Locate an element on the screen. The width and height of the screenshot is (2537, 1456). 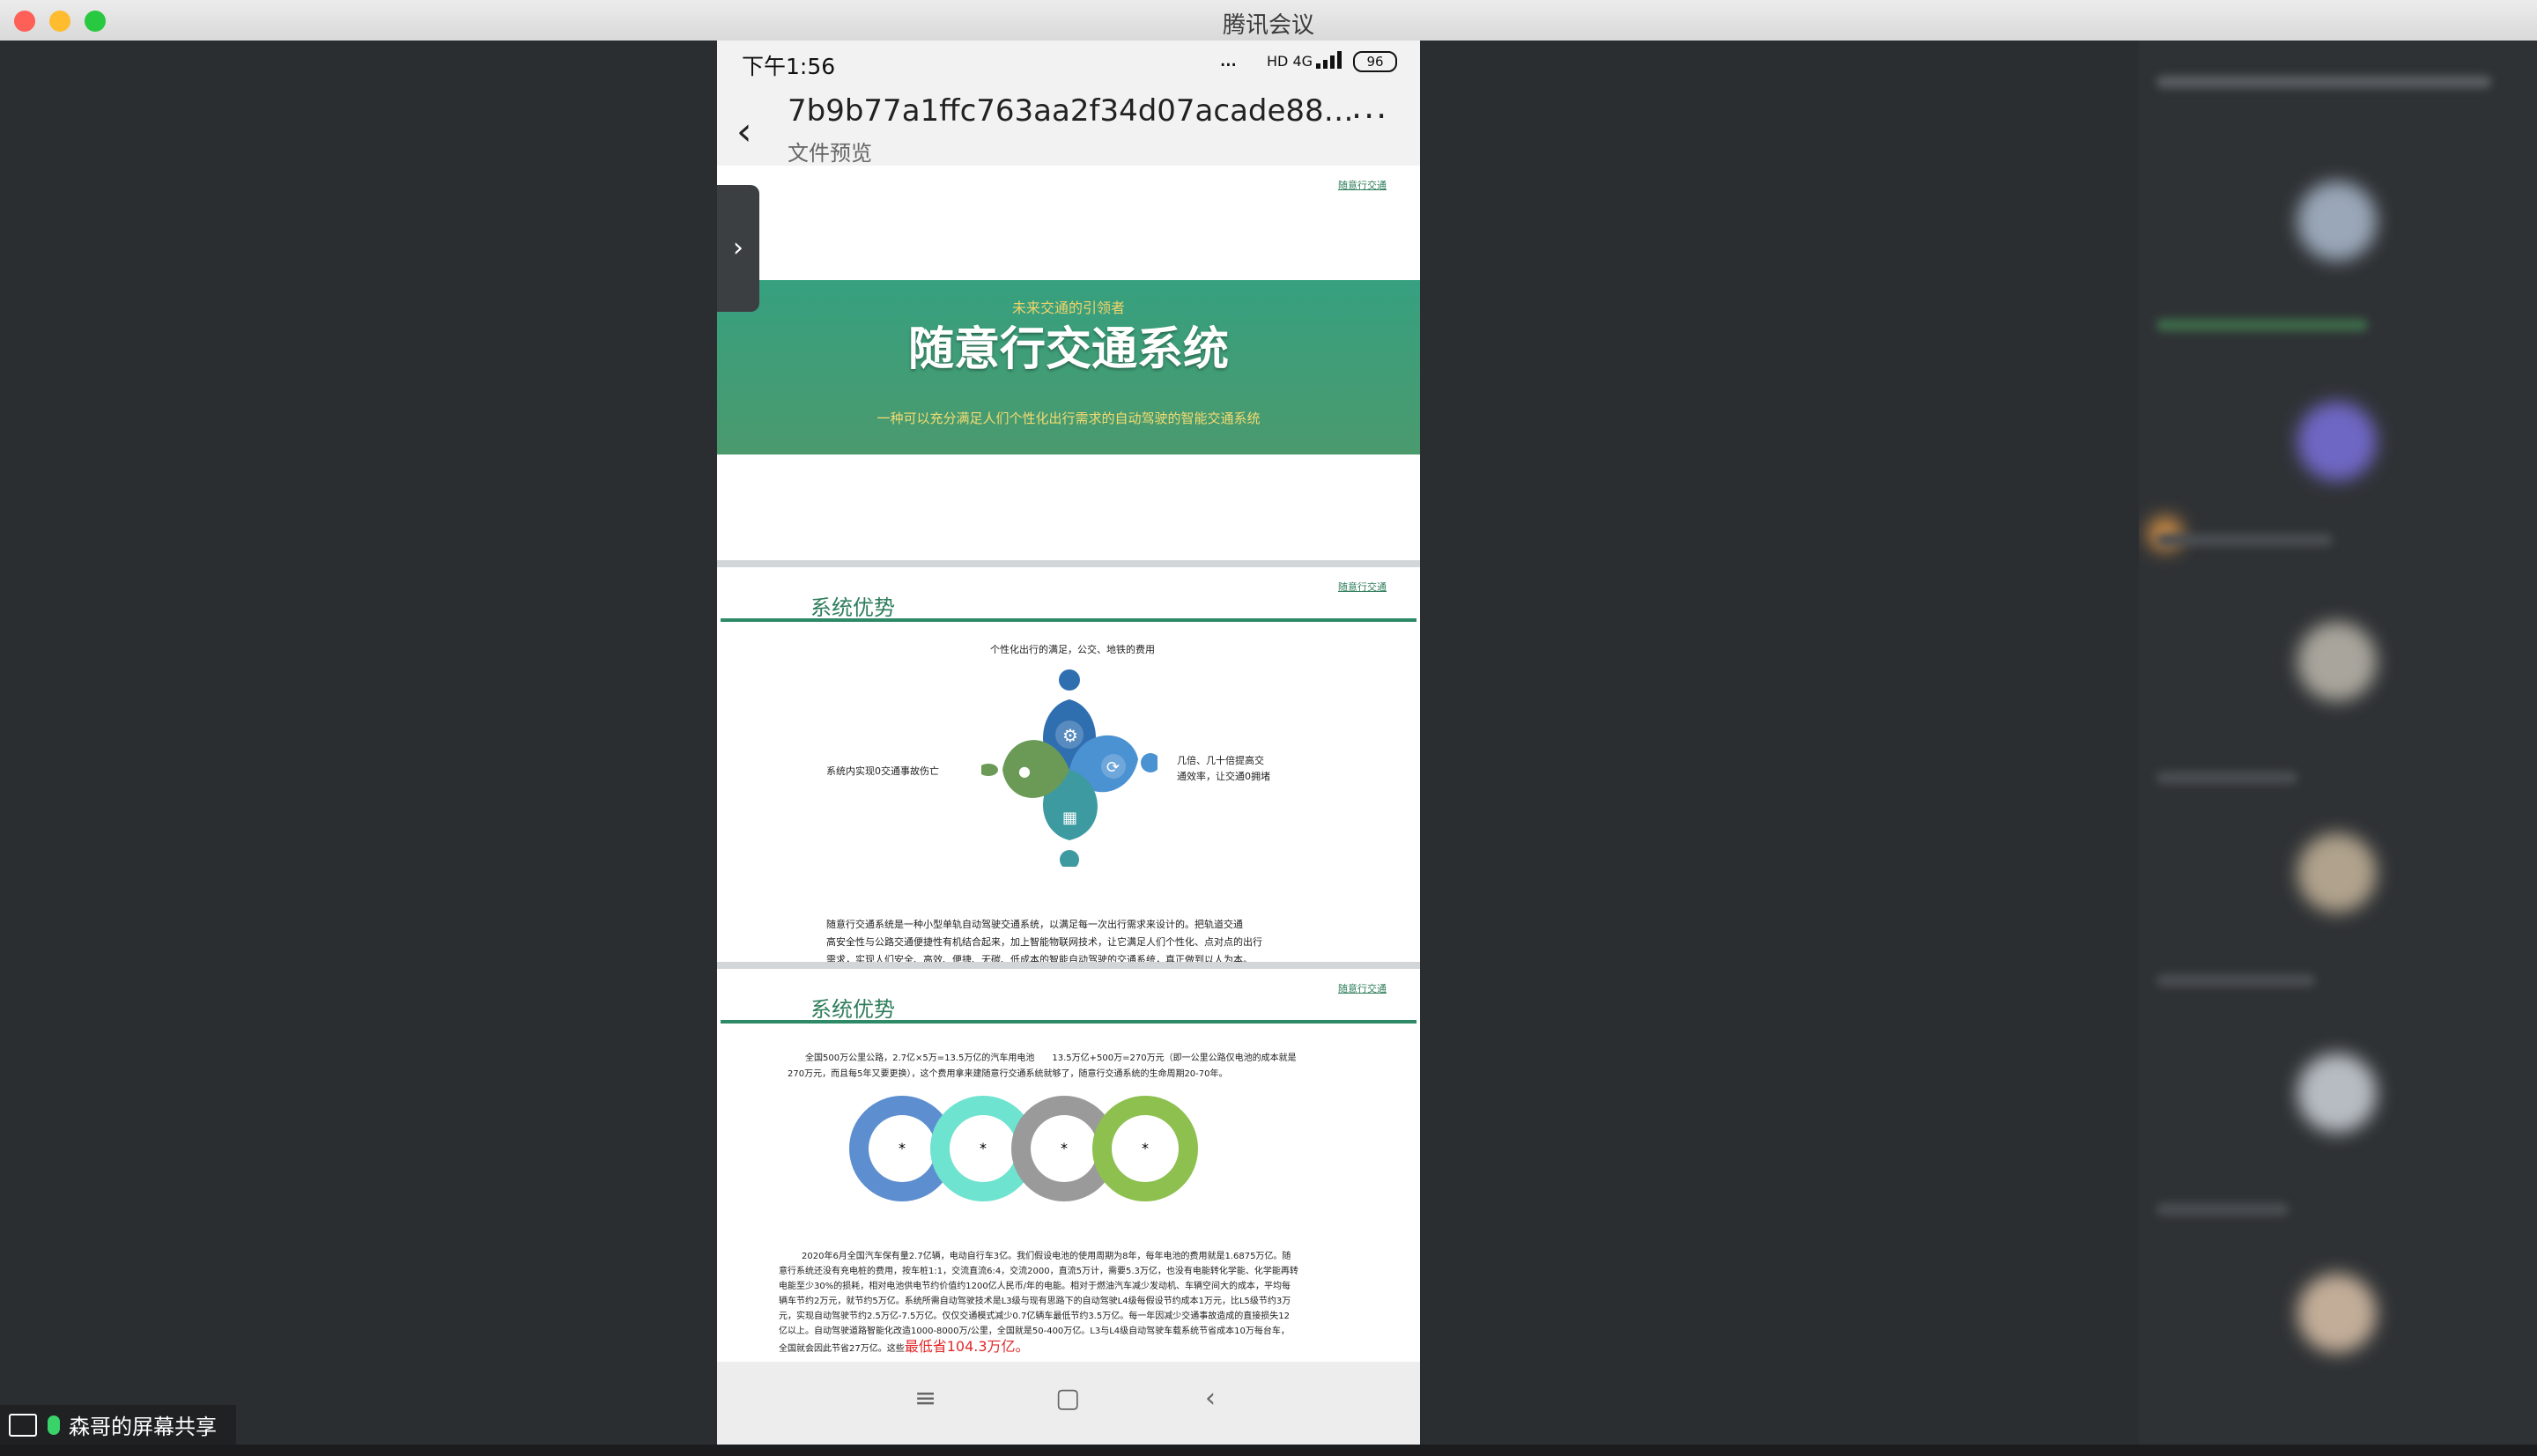
phone-navigation-bar: ≡ ▢ ‹ is located at coordinates (1068, 1403).